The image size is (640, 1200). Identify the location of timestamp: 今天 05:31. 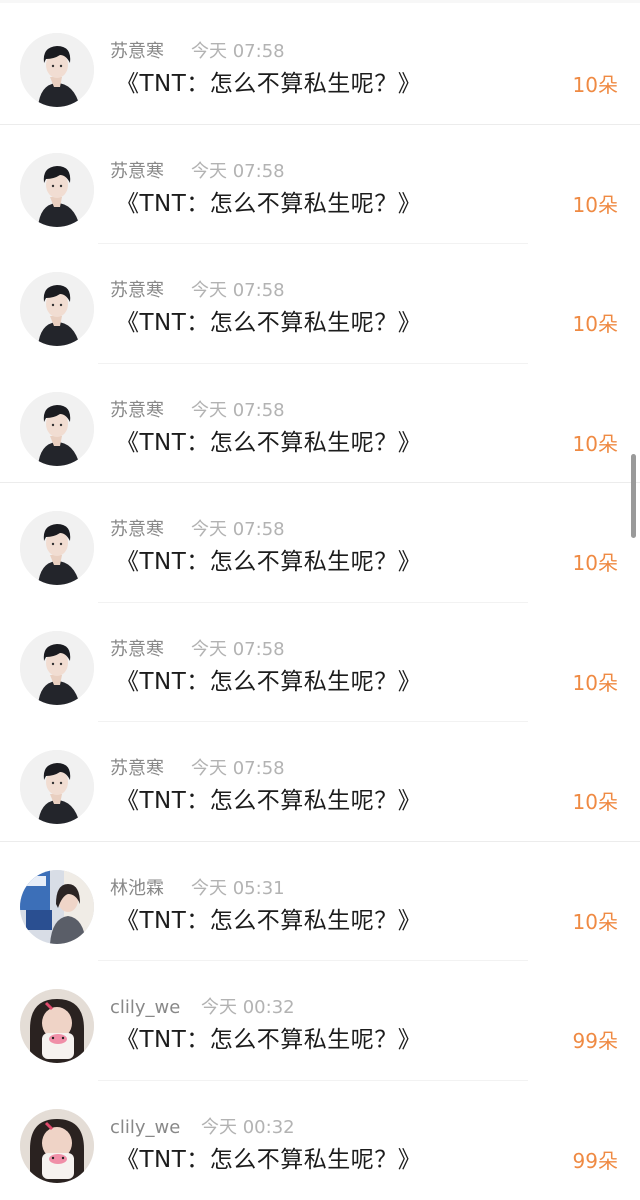
(238, 889).